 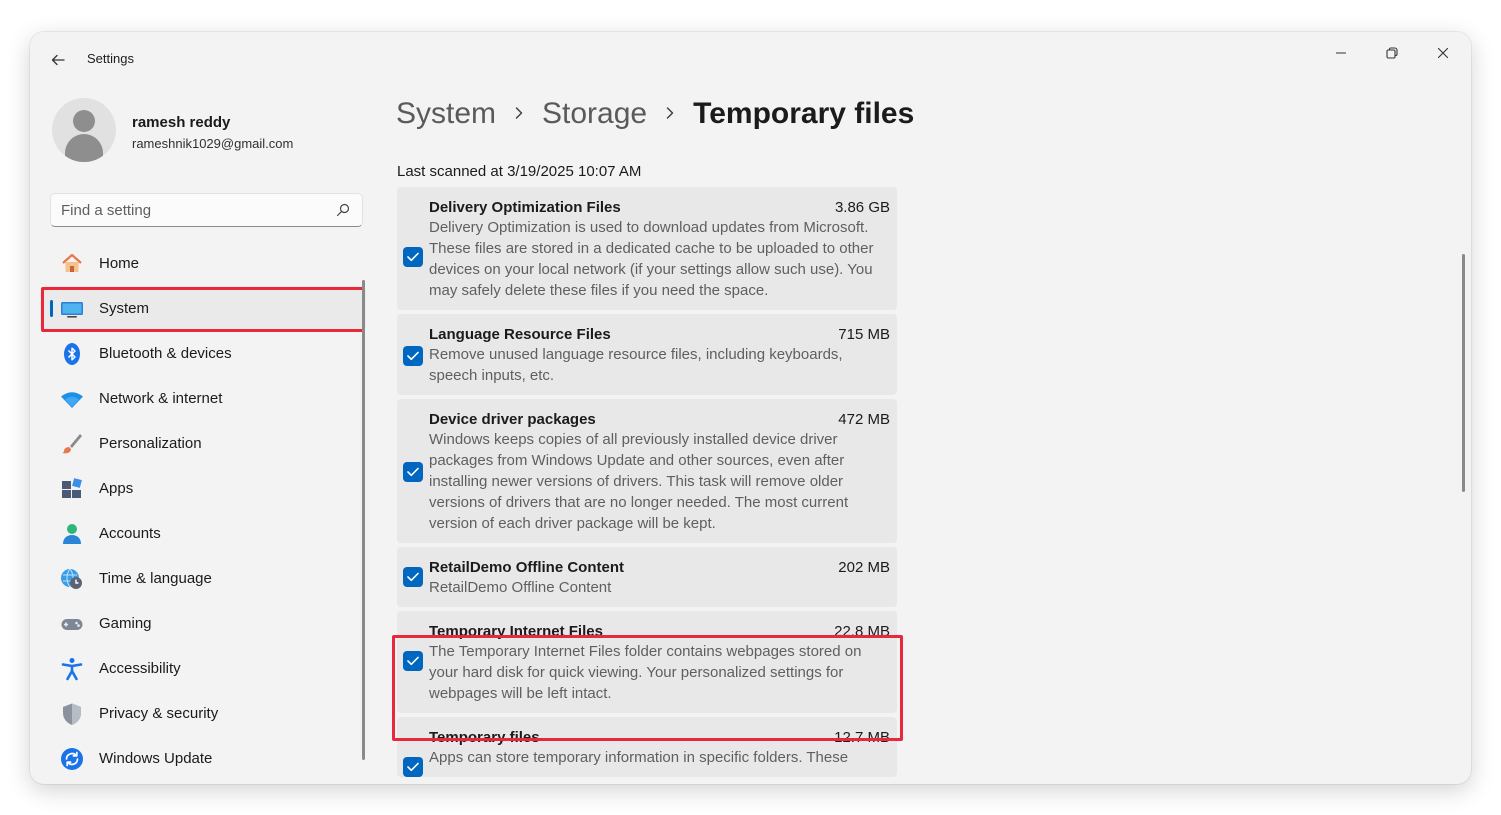 What do you see at coordinates (525, 207) in the screenshot?
I see `item-title: Delivery Optimization Files` at bounding box center [525, 207].